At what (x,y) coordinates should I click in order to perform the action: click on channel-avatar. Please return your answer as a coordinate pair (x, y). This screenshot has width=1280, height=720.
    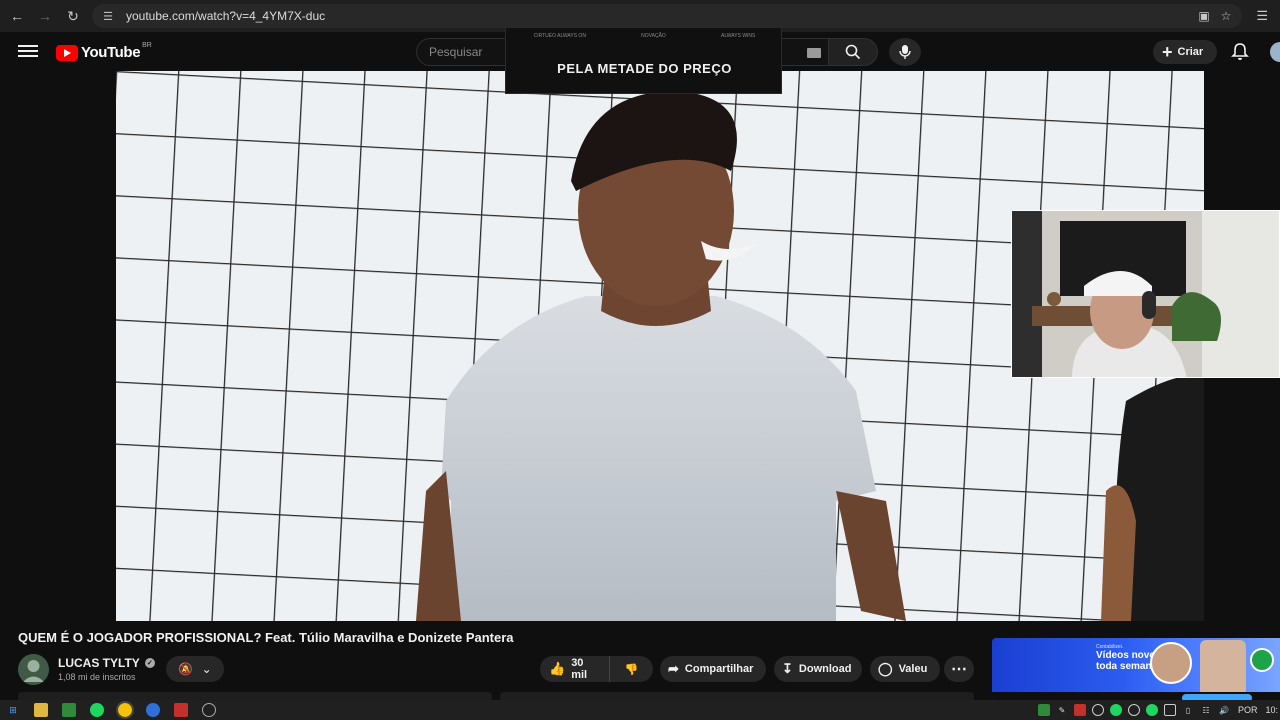
    Looking at the image, I should click on (33, 669).